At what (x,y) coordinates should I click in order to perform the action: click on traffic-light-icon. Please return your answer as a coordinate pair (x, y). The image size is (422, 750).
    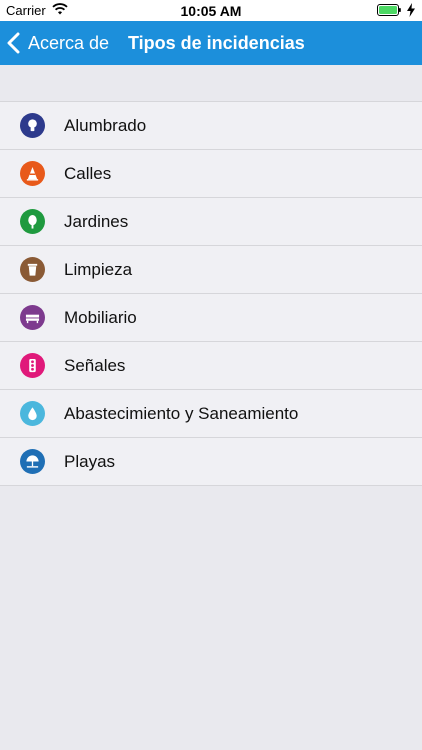
    Looking at the image, I should click on (32, 365).